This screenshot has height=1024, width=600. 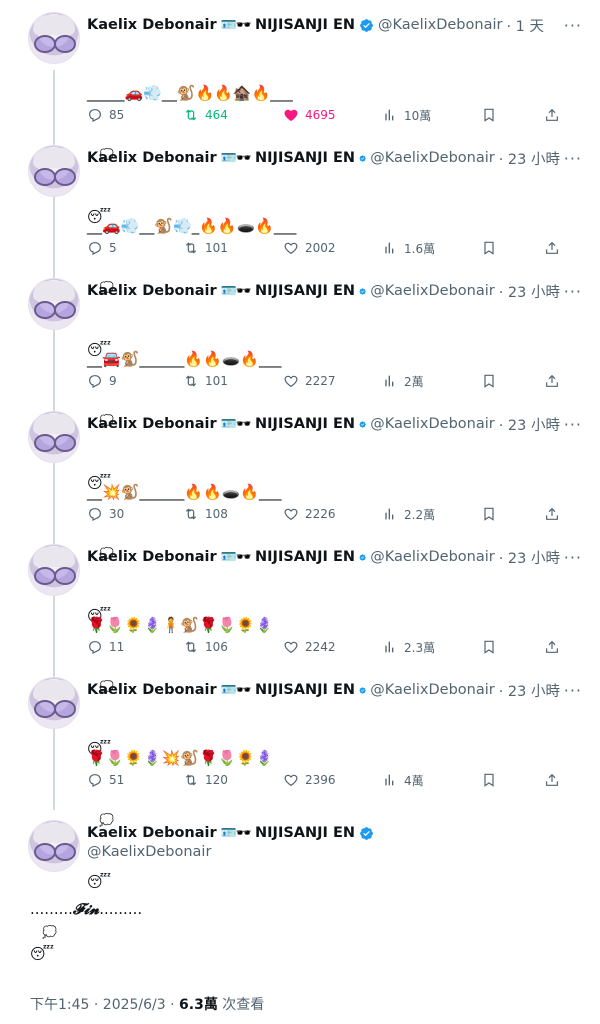 What do you see at coordinates (117, 115) in the screenshot?
I see `reply-count: 85` at bounding box center [117, 115].